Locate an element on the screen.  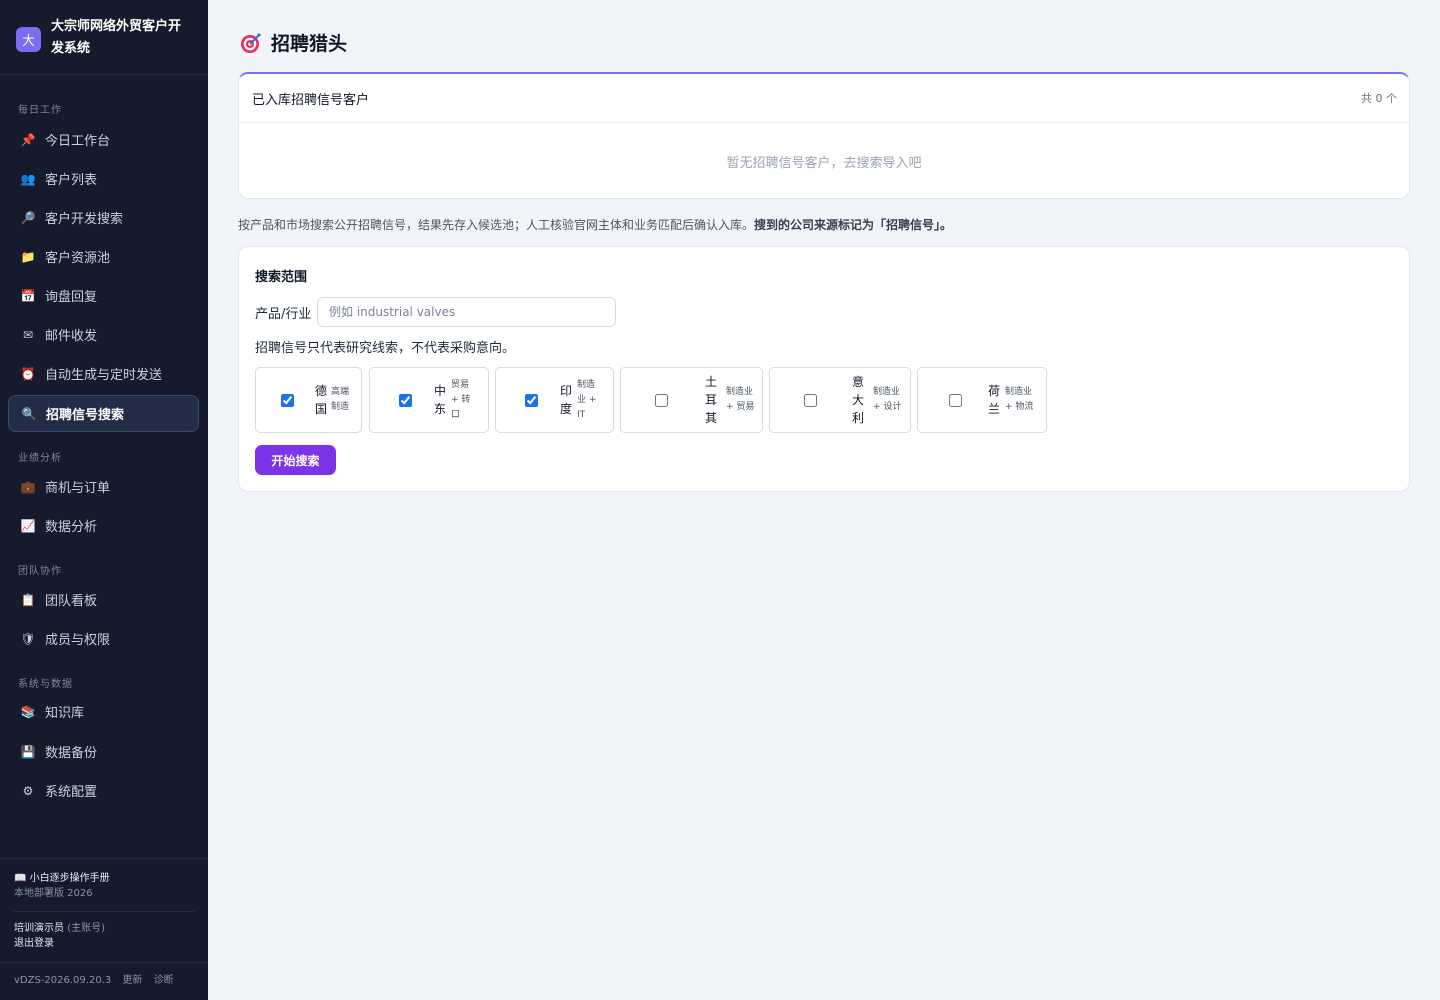
nav-item-resource-pool: 📁 客户资源池 is located at coordinates (103, 256).